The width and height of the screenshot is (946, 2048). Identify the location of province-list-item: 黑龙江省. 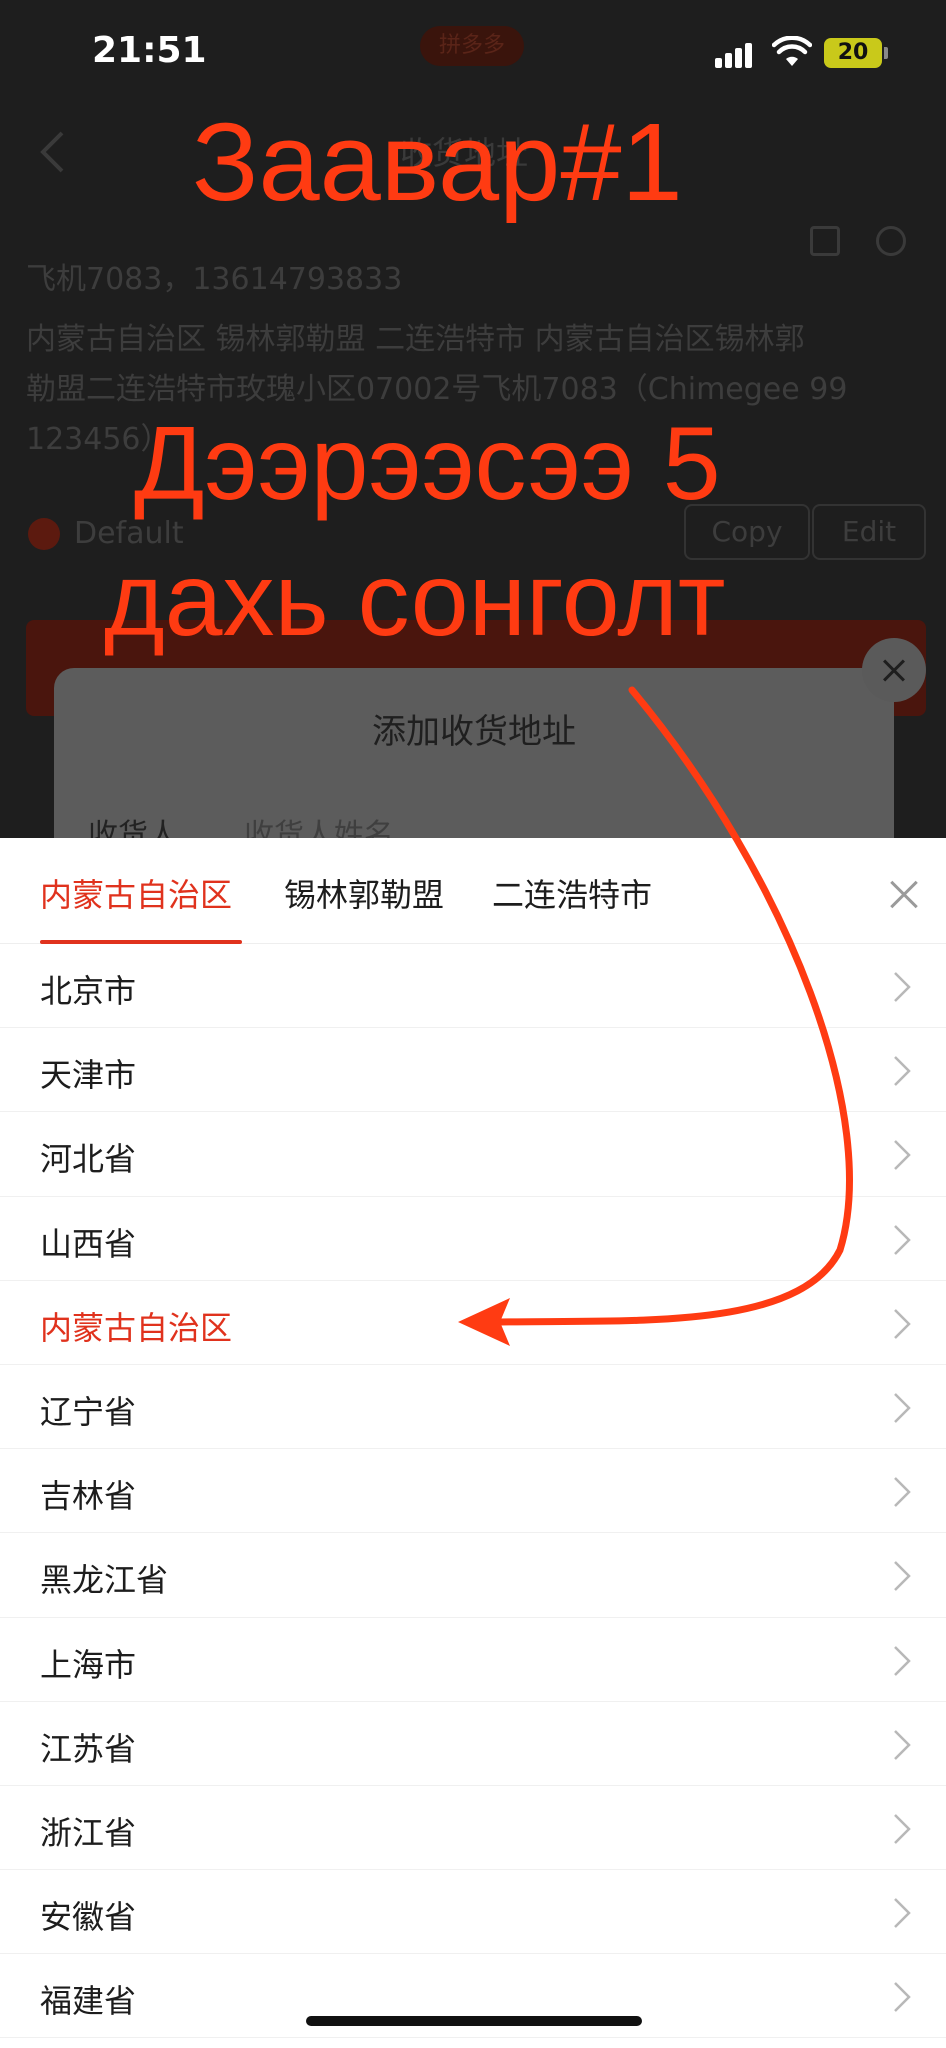
(473, 1575).